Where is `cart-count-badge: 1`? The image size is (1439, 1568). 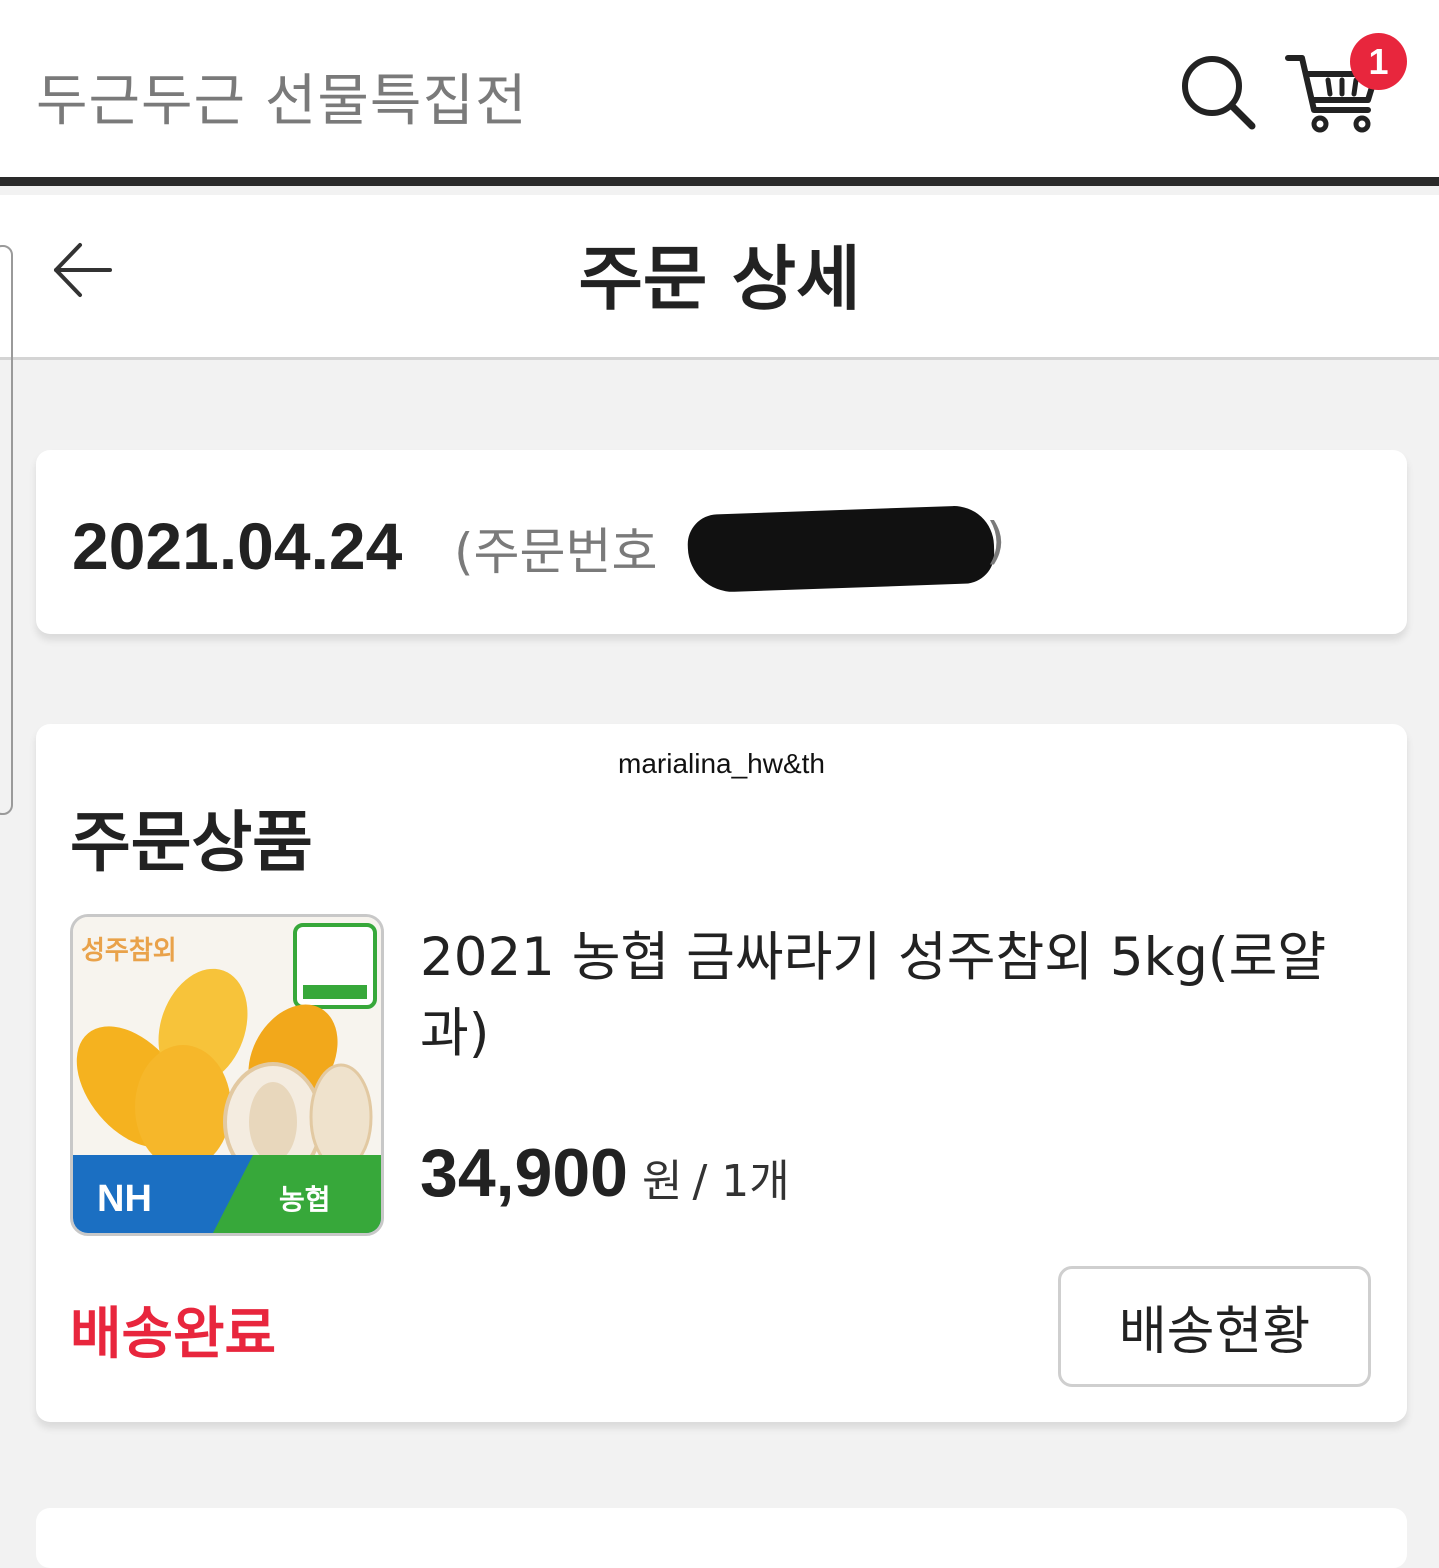 cart-count-badge: 1 is located at coordinates (1378, 61).